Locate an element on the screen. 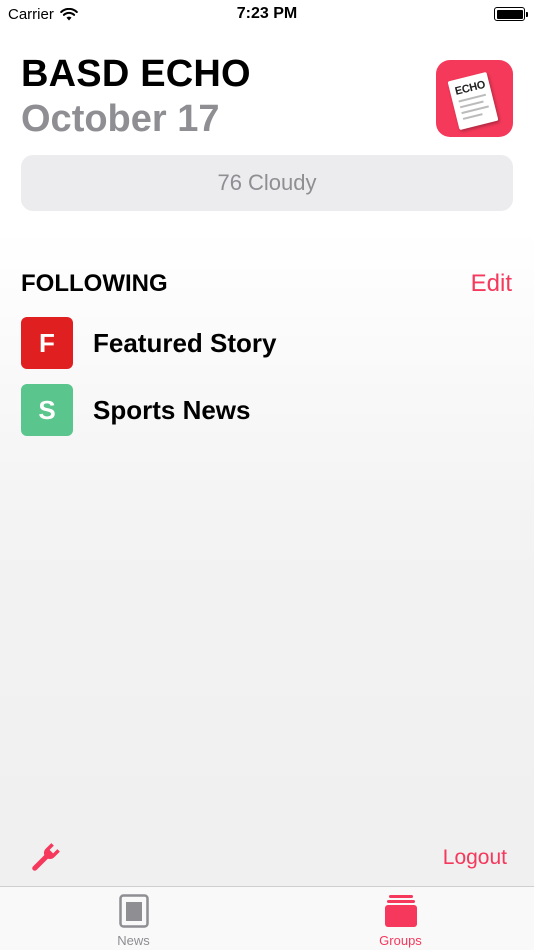  tab-bar: News Groups is located at coordinates (267, 918).